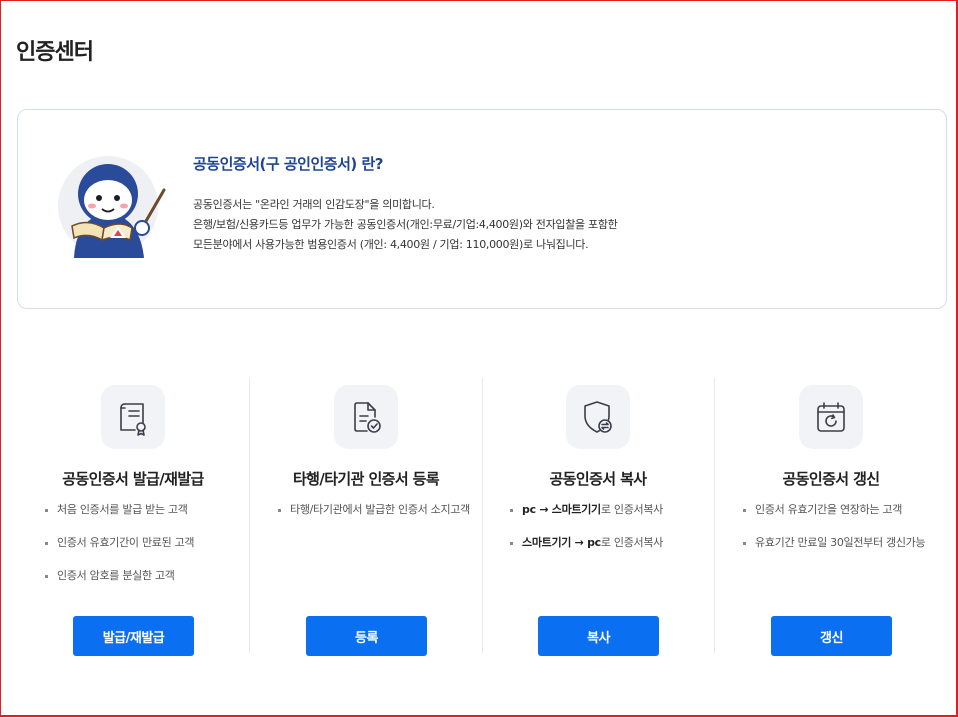  I want to click on issue-button: 발급/재발급, so click(133, 636).